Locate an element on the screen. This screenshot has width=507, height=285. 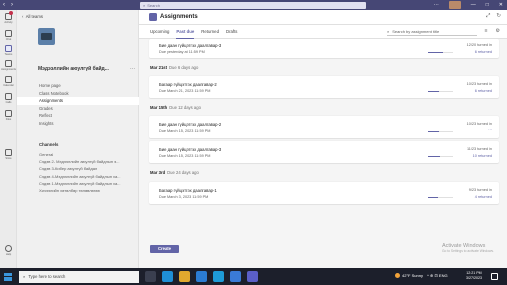
expand-icon: ⤢ is located at coordinates (488, 16).